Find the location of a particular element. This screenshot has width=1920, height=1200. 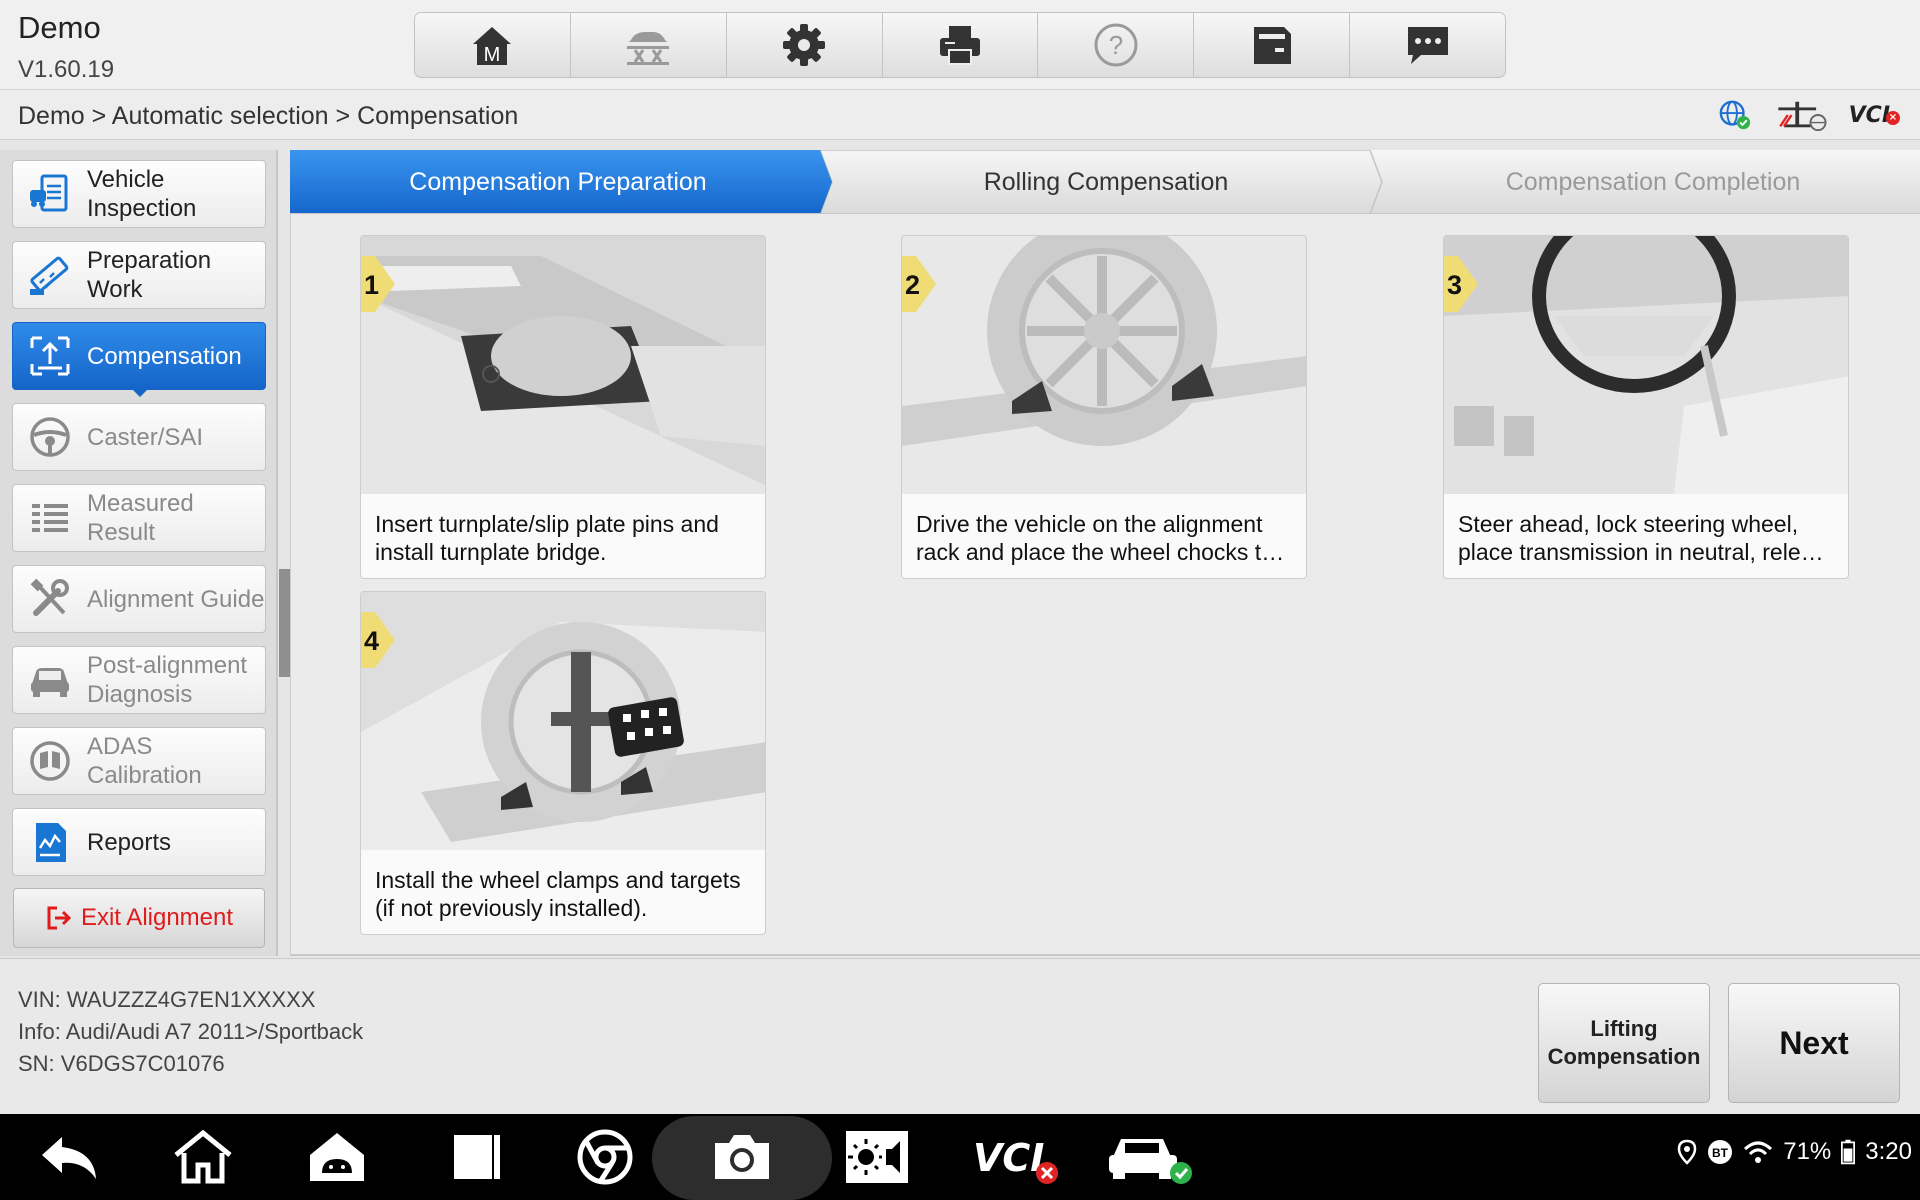

step-number-badge: 1 is located at coordinates (381, 284).